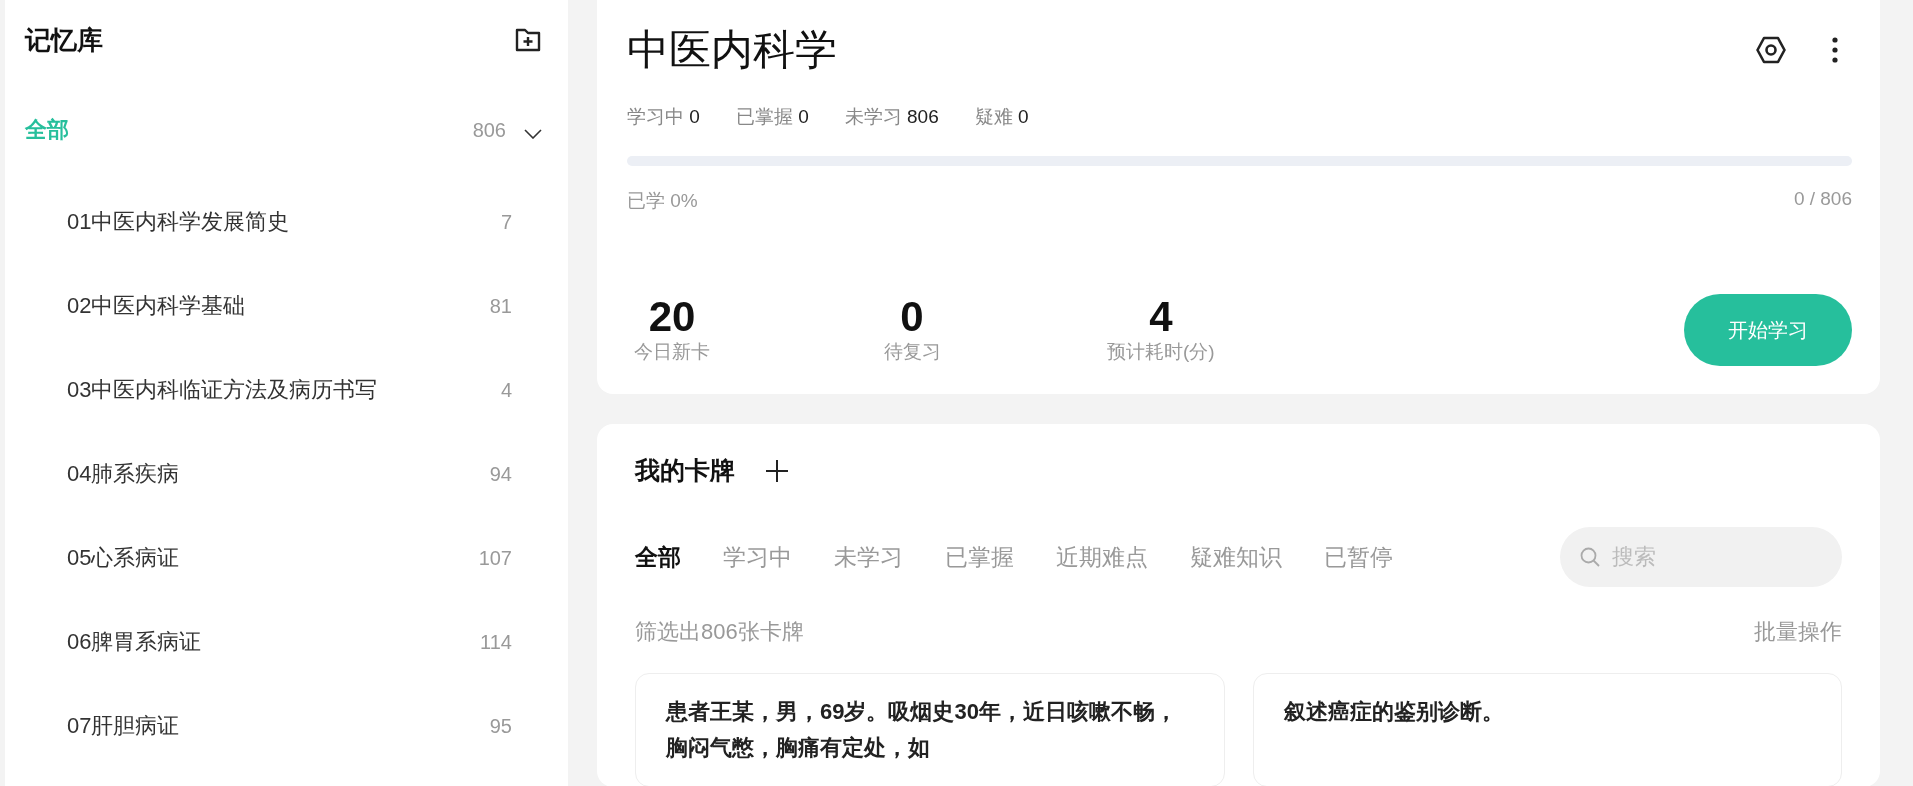 This screenshot has width=1913, height=786. I want to click on tree-item: 04肺系疾病 94, so click(283, 474).